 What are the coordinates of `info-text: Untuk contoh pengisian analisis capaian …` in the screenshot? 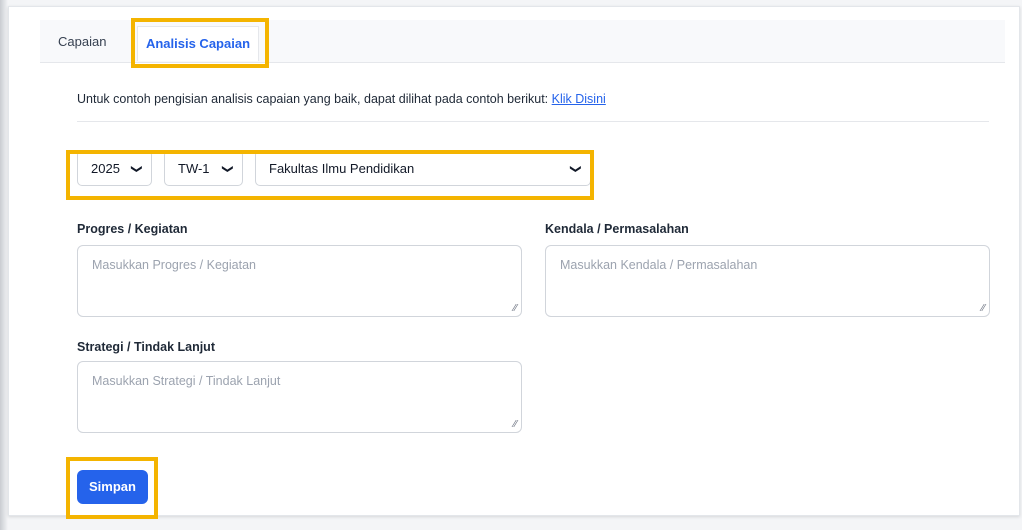 It's located at (341, 99).